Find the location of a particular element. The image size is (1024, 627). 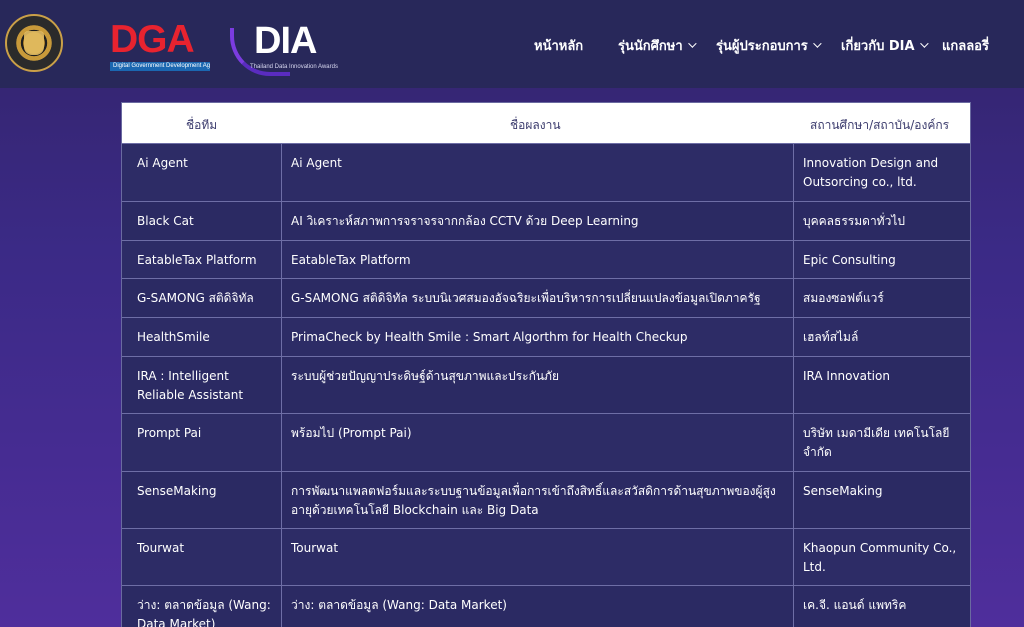

government-seal-logo is located at coordinates (34, 43).